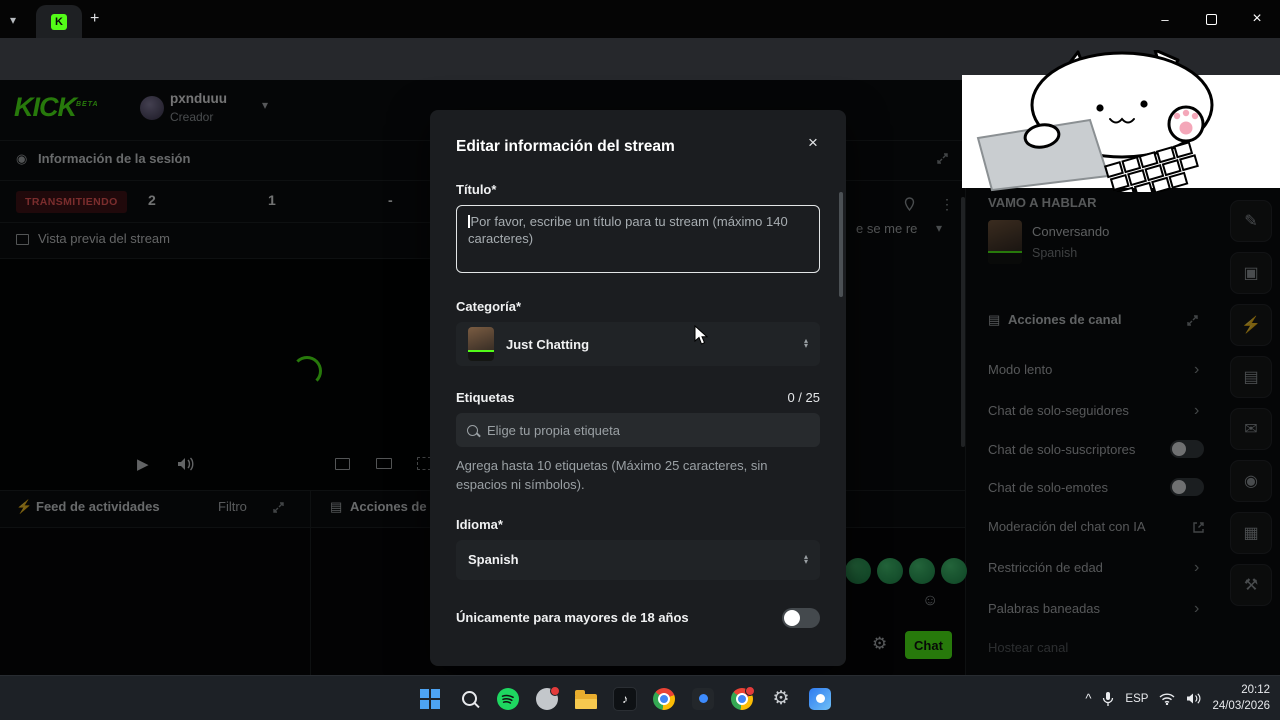 This screenshot has width=1280, height=720. I want to click on tag-search-placeholder: Elige tu propia etiqueta, so click(553, 430).